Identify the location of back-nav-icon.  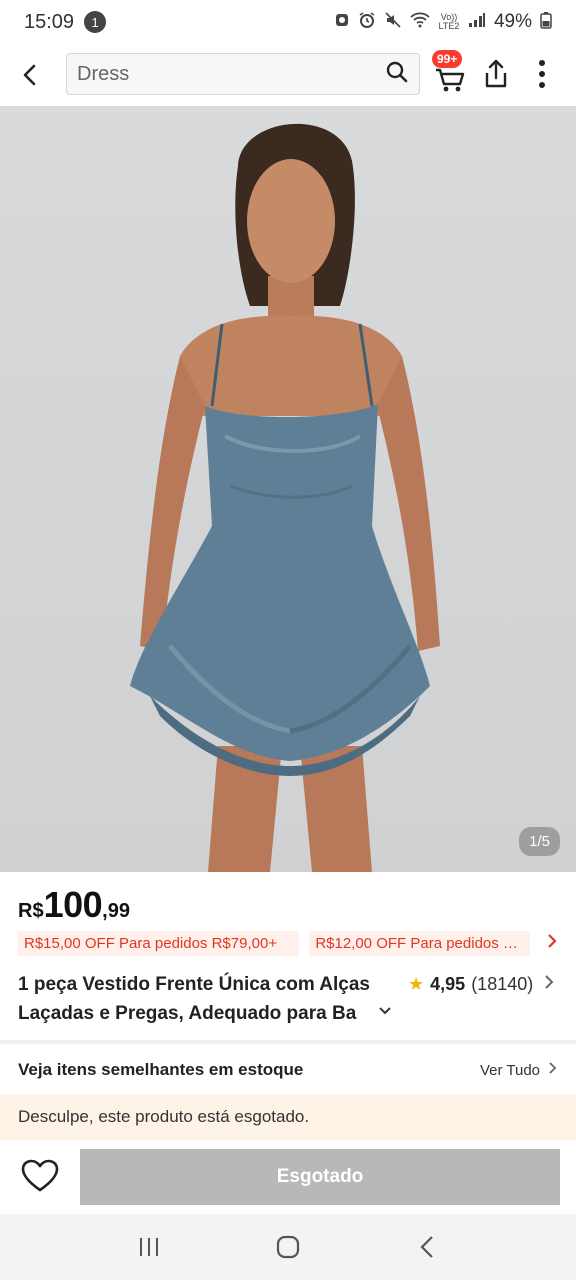
(426, 1247).